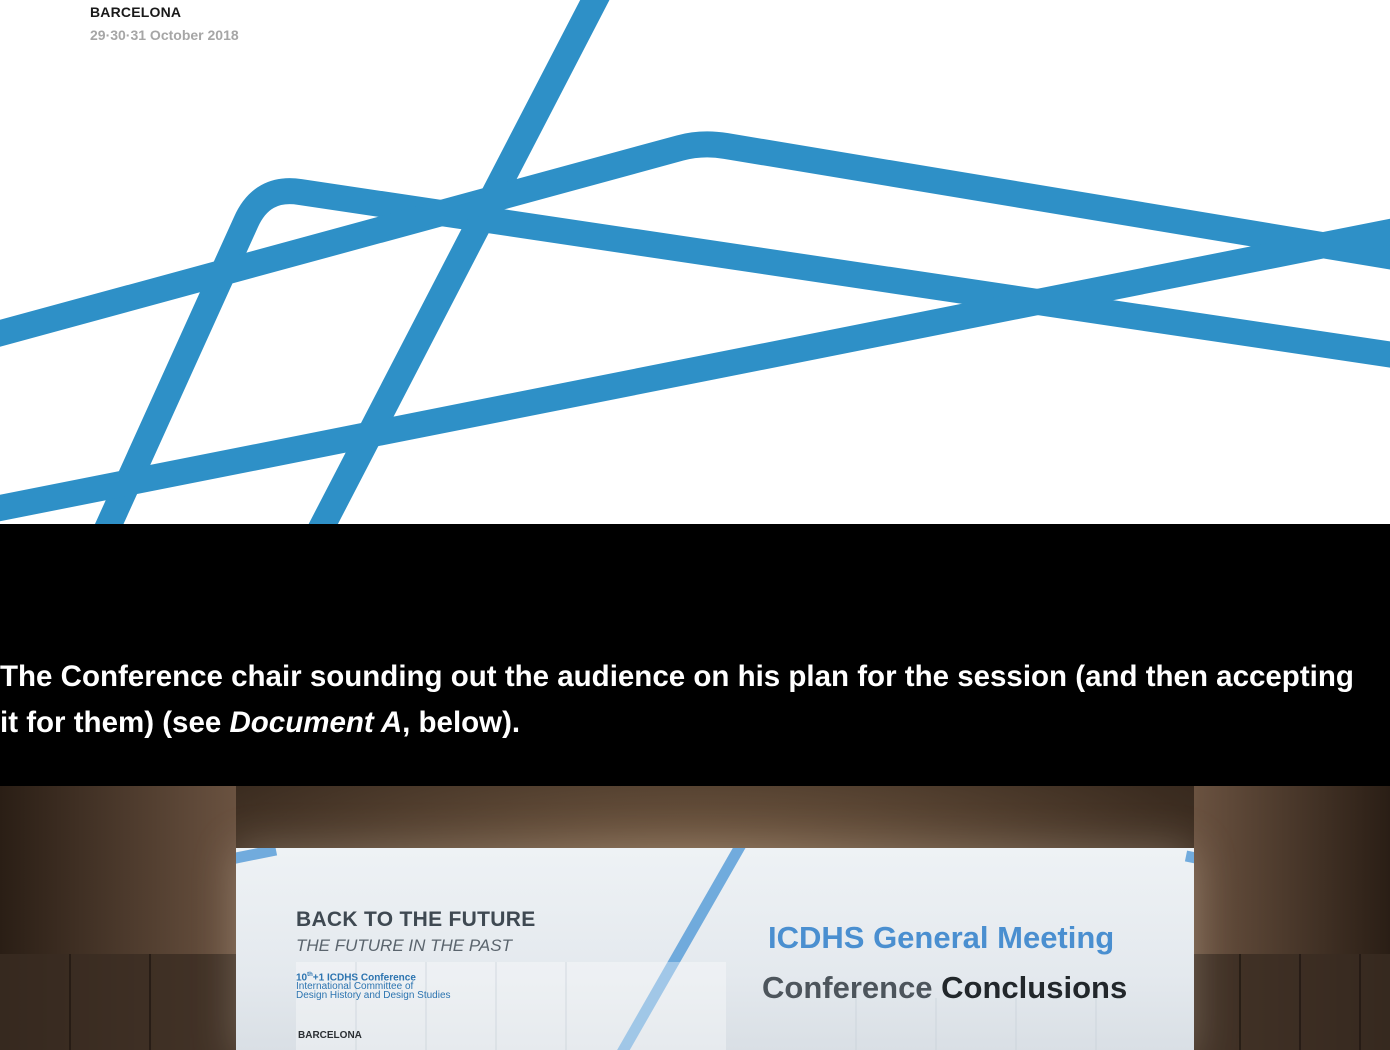 The image size is (1390, 1050). I want to click on conclusions-prefix: Conference, so click(852, 987).